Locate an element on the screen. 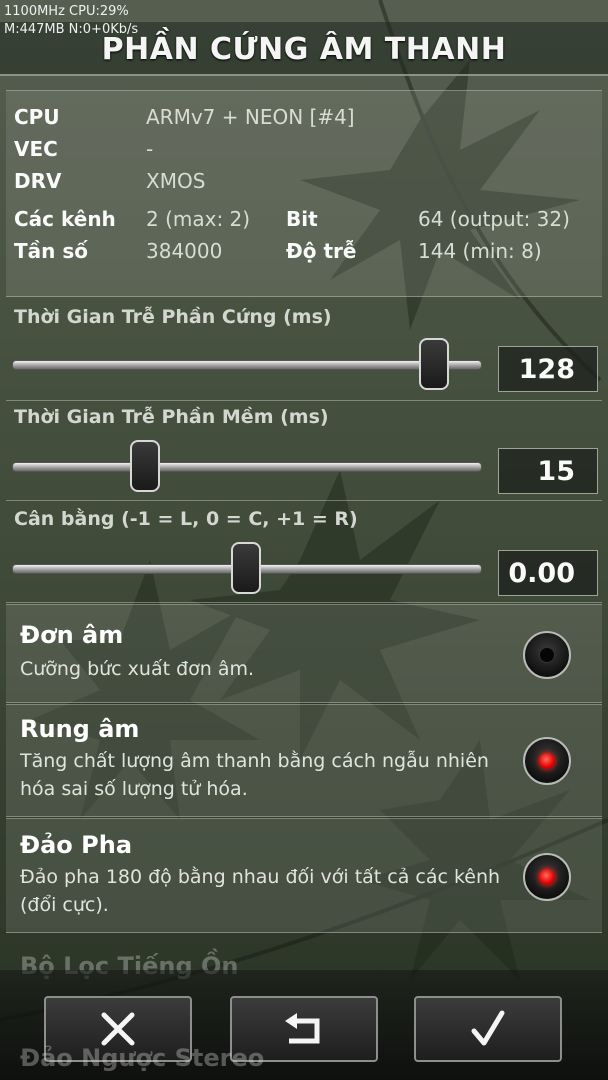 The image size is (608, 1080). stereo-reverse-title: Đảo Ngược Stereo is located at coordinates (142, 1058).